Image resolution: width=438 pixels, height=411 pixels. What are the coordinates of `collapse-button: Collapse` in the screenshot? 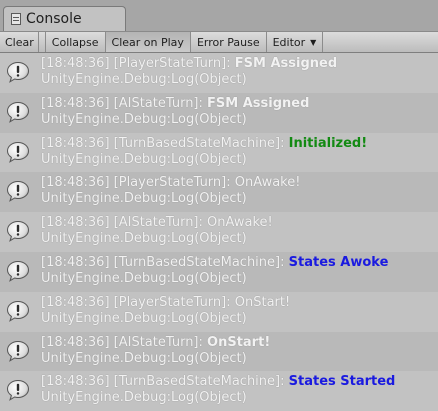 It's located at (76, 42).